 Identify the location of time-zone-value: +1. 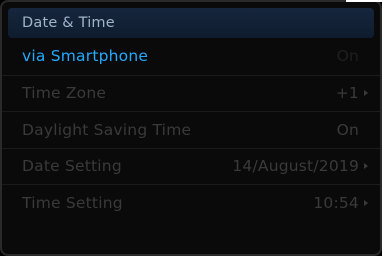
(352, 93).